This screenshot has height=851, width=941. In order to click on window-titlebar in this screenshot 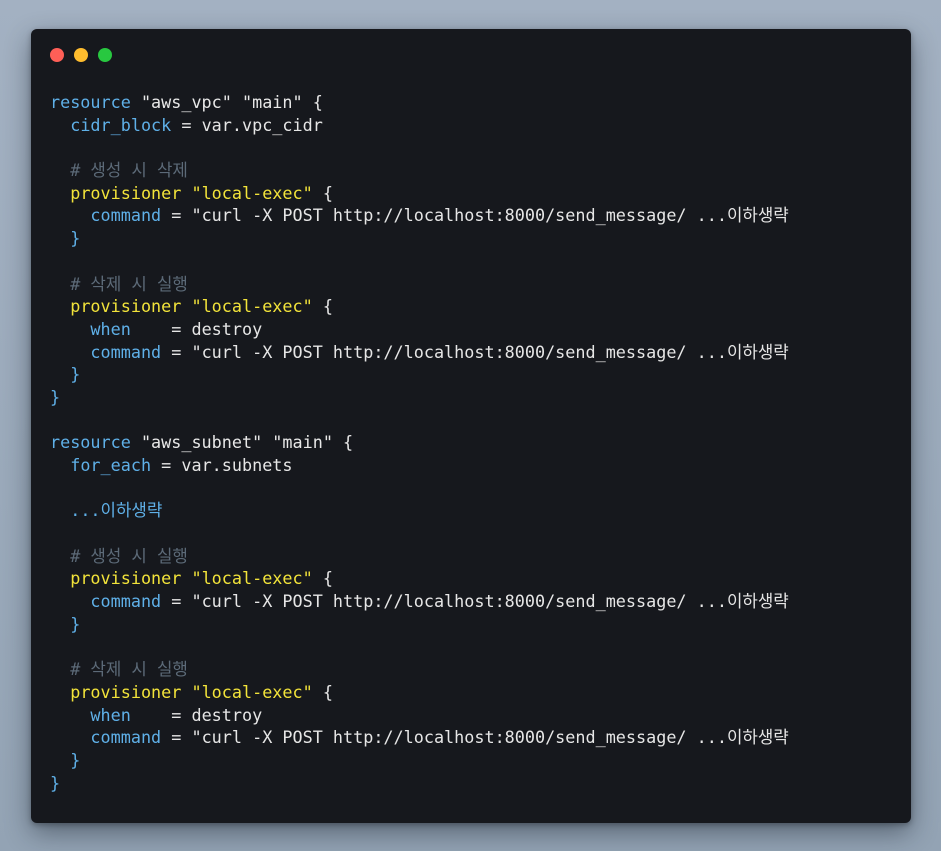, I will do `click(471, 55)`.